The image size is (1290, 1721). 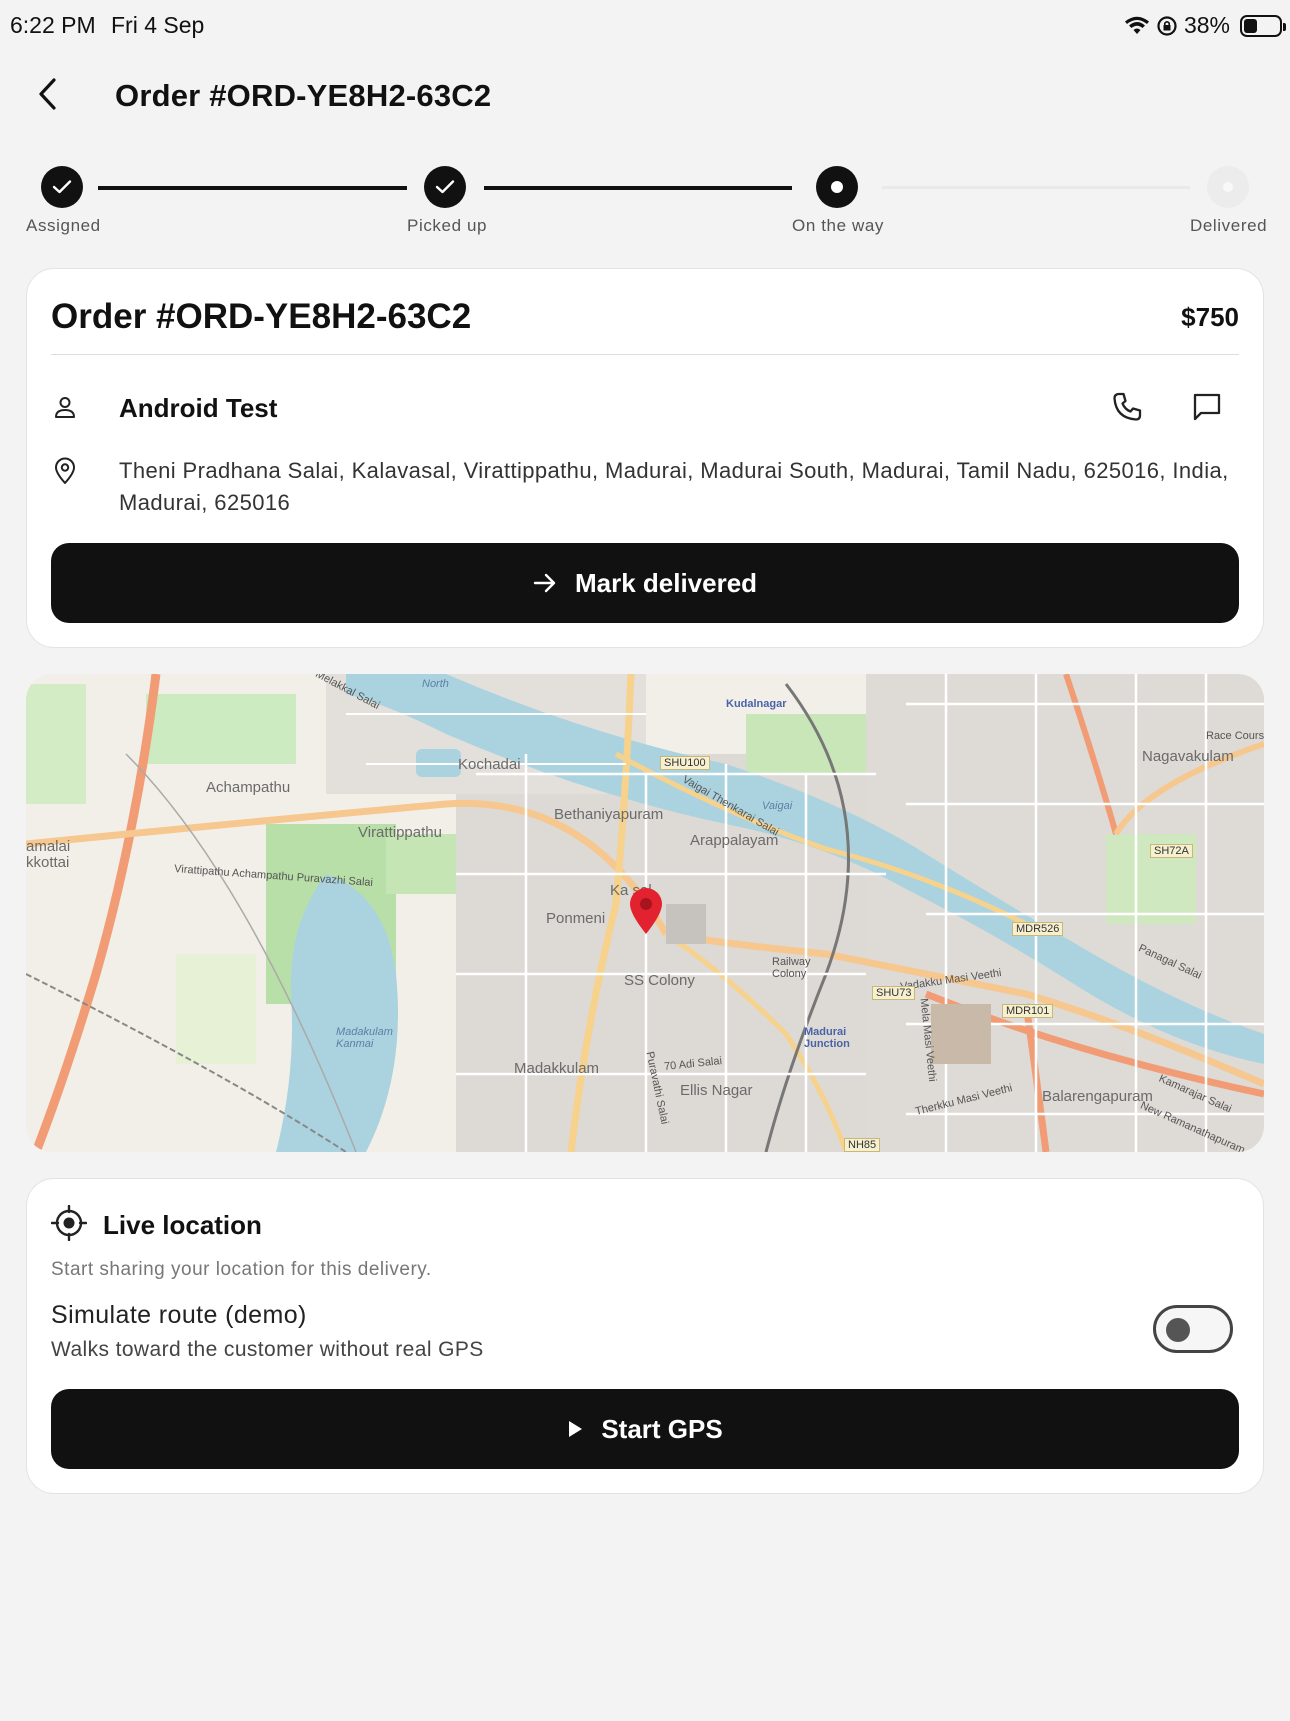 I want to click on map-label: Madakulam Kanmai, so click(x=364, y=1038).